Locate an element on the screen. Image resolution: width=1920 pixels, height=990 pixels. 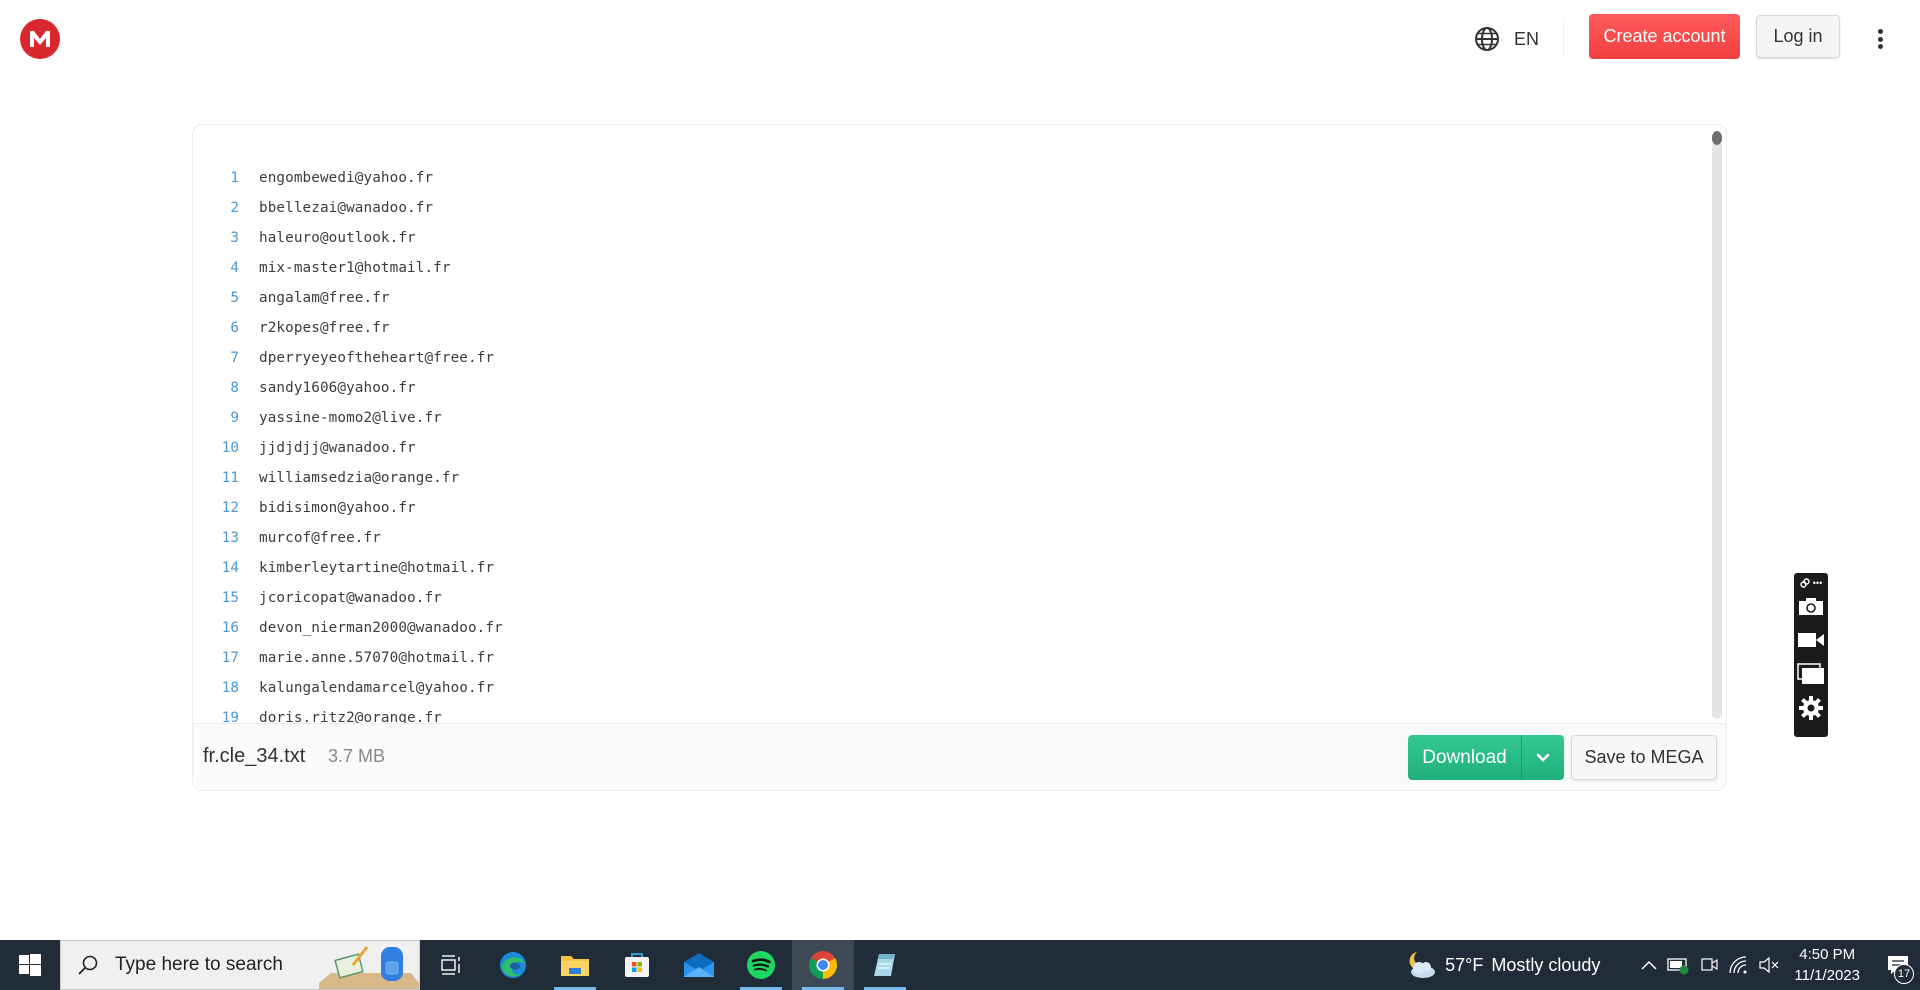
capture-settings-button is located at coordinates (1811, 708).